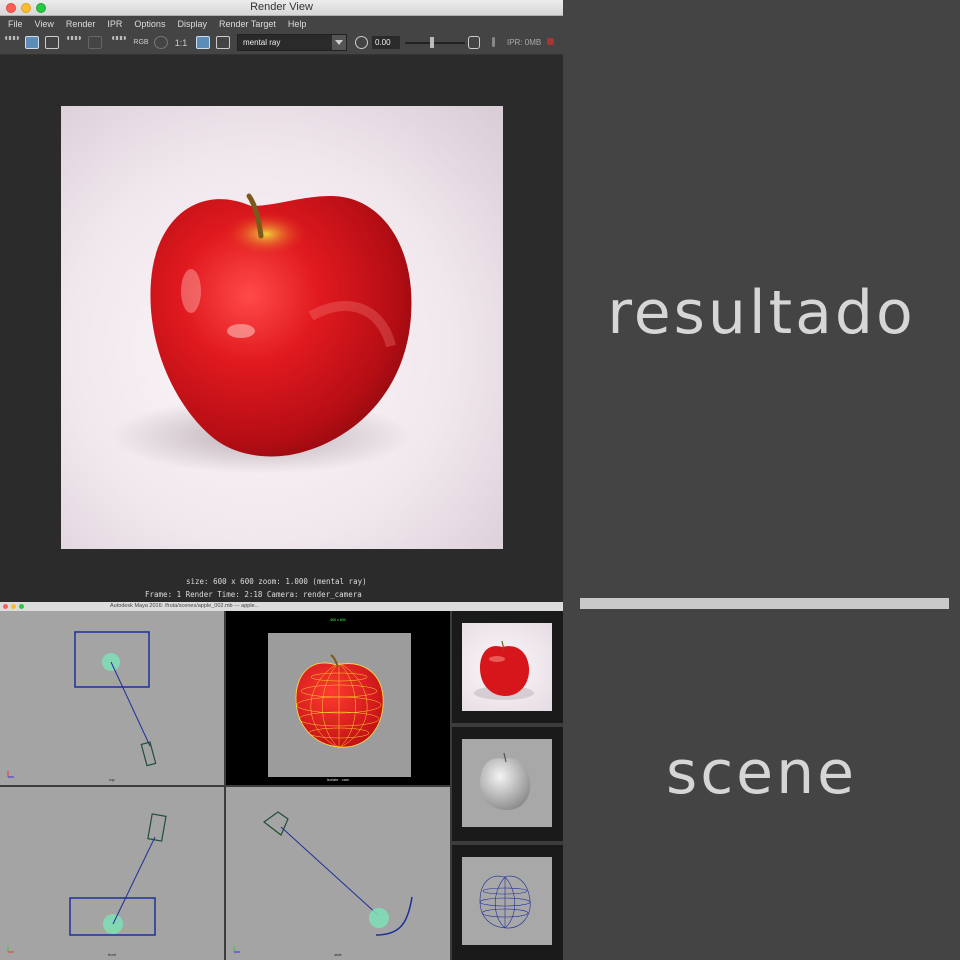 Image resolution: width=960 pixels, height=960 pixels. Describe the element at coordinates (119, 38) in the screenshot. I see `render-settings-icon` at that location.